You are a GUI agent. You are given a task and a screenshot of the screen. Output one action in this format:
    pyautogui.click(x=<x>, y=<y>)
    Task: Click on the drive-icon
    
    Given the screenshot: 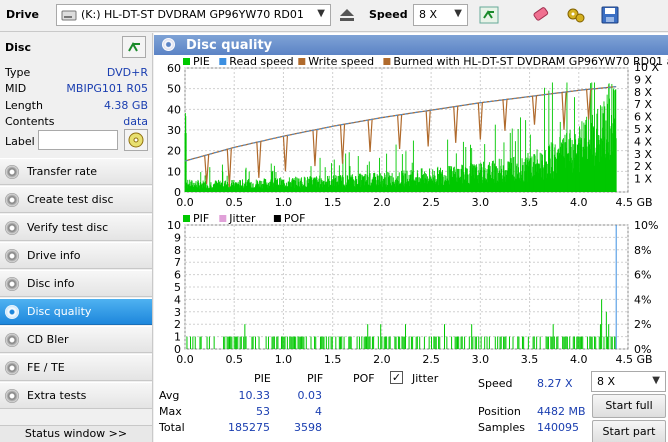 What is the action you would take?
    pyautogui.click(x=69, y=16)
    